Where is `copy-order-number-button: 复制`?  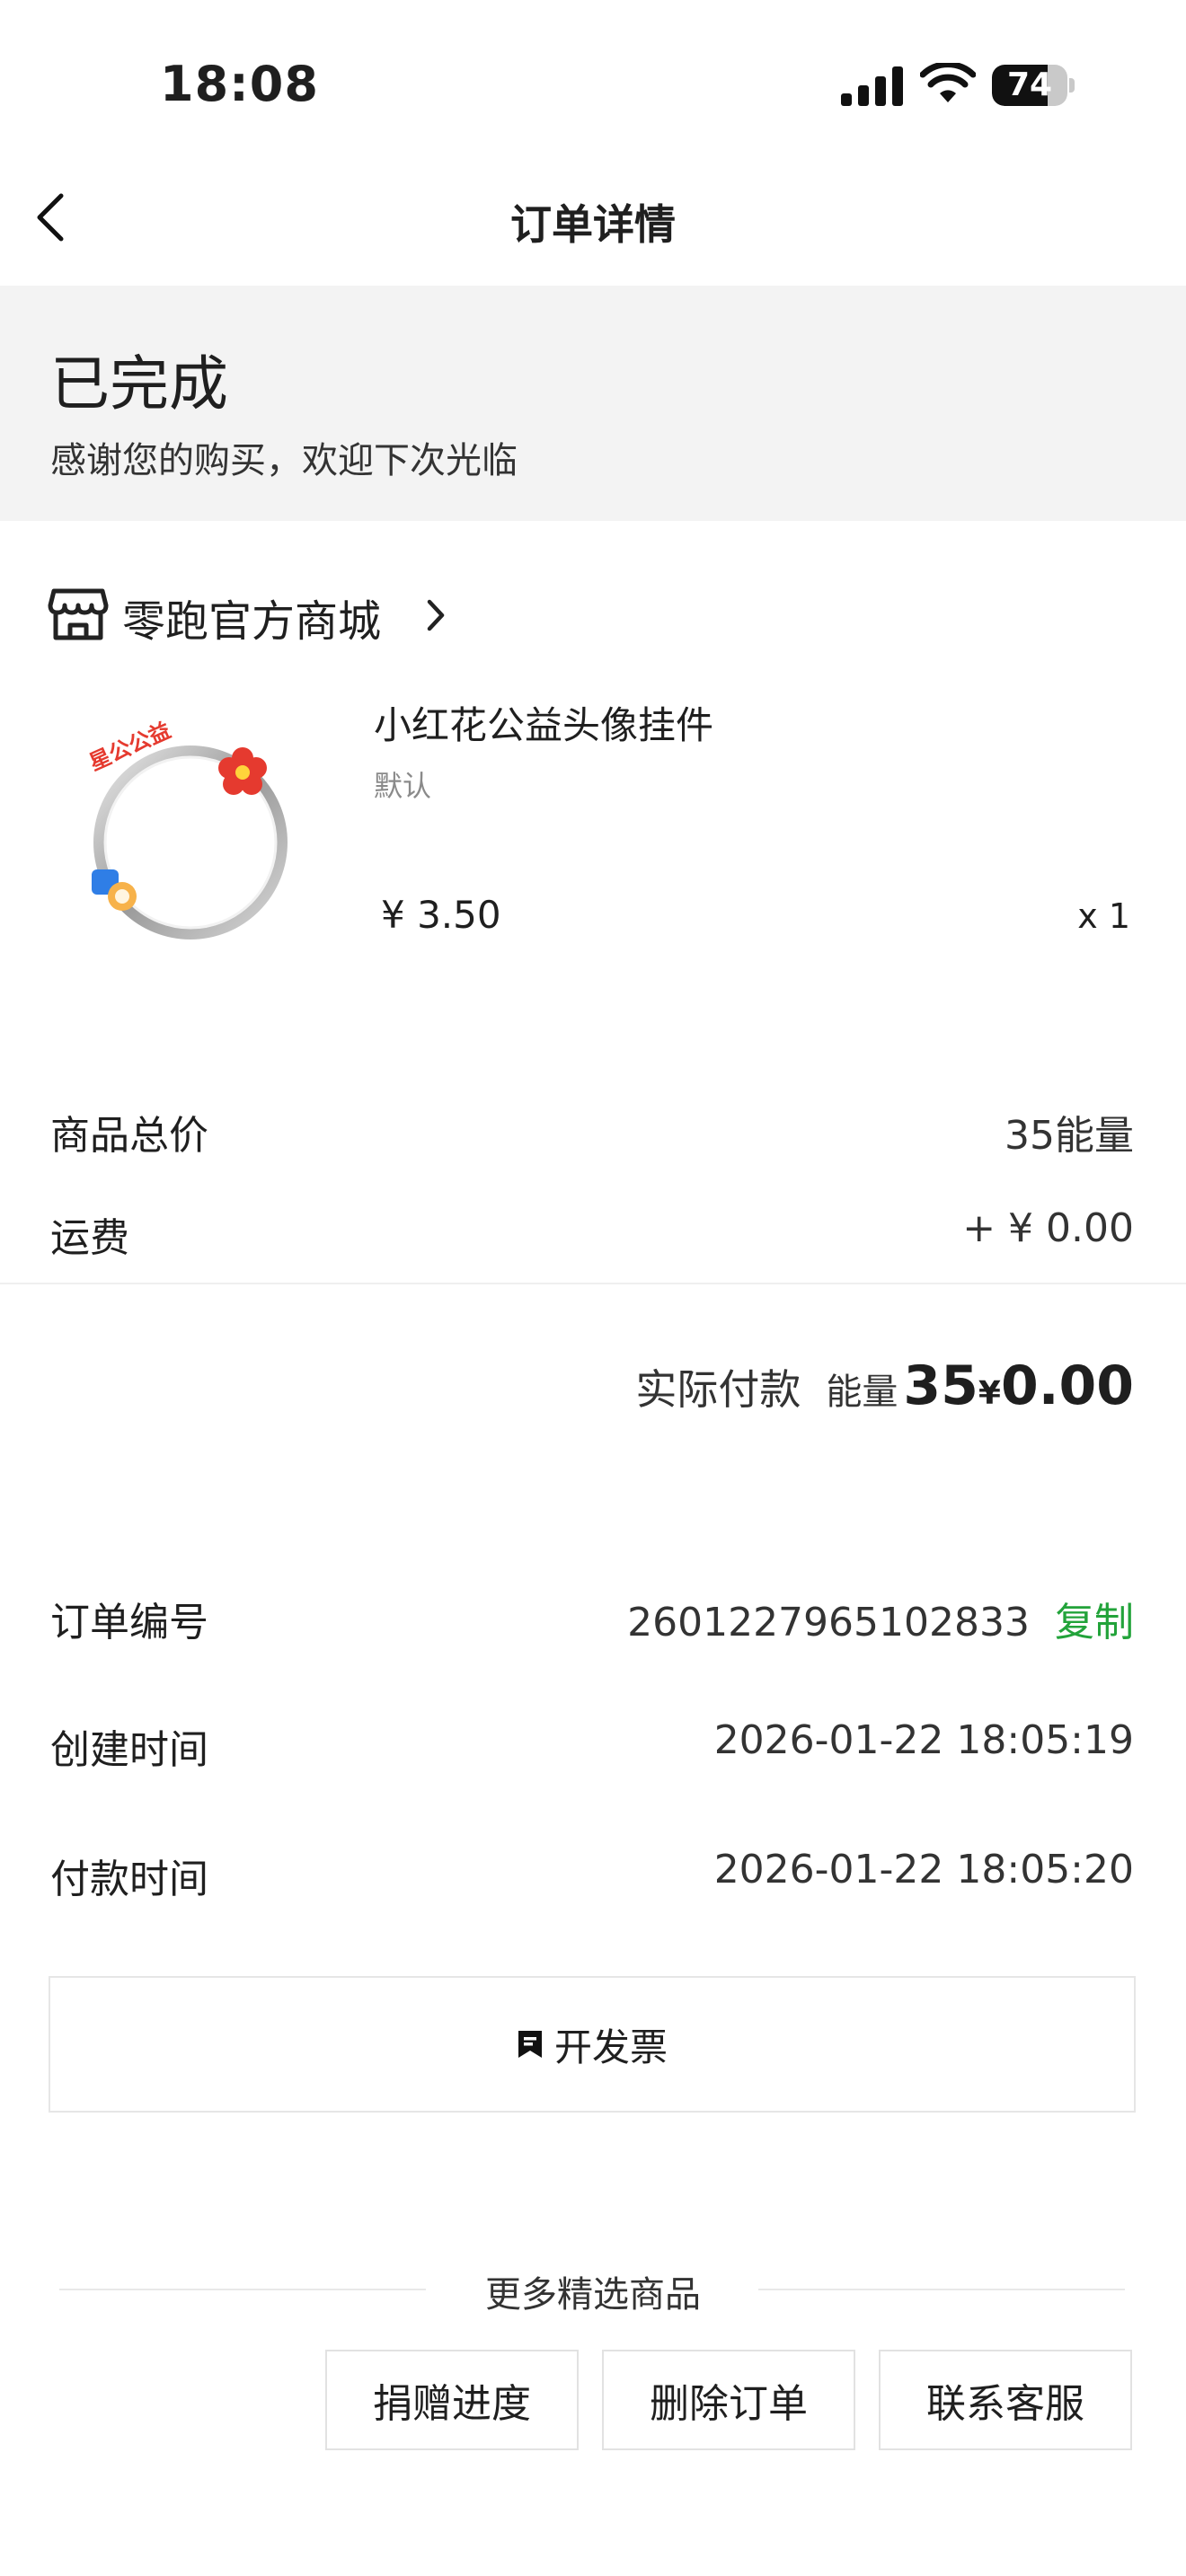 copy-order-number-button: 复制 is located at coordinates (1094, 1622).